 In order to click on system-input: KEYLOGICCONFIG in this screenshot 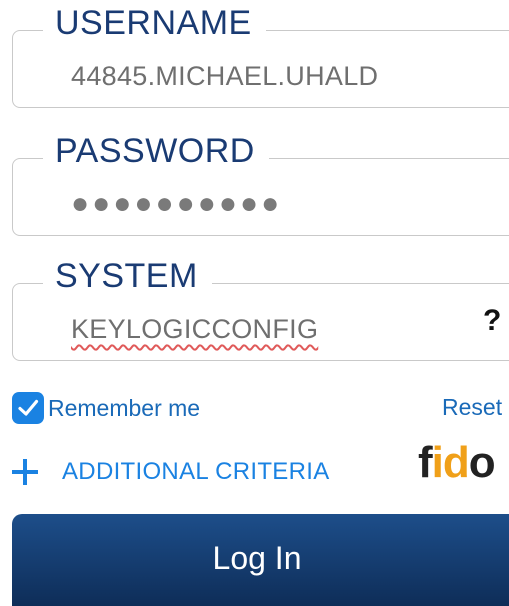, I will do `click(194, 329)`.